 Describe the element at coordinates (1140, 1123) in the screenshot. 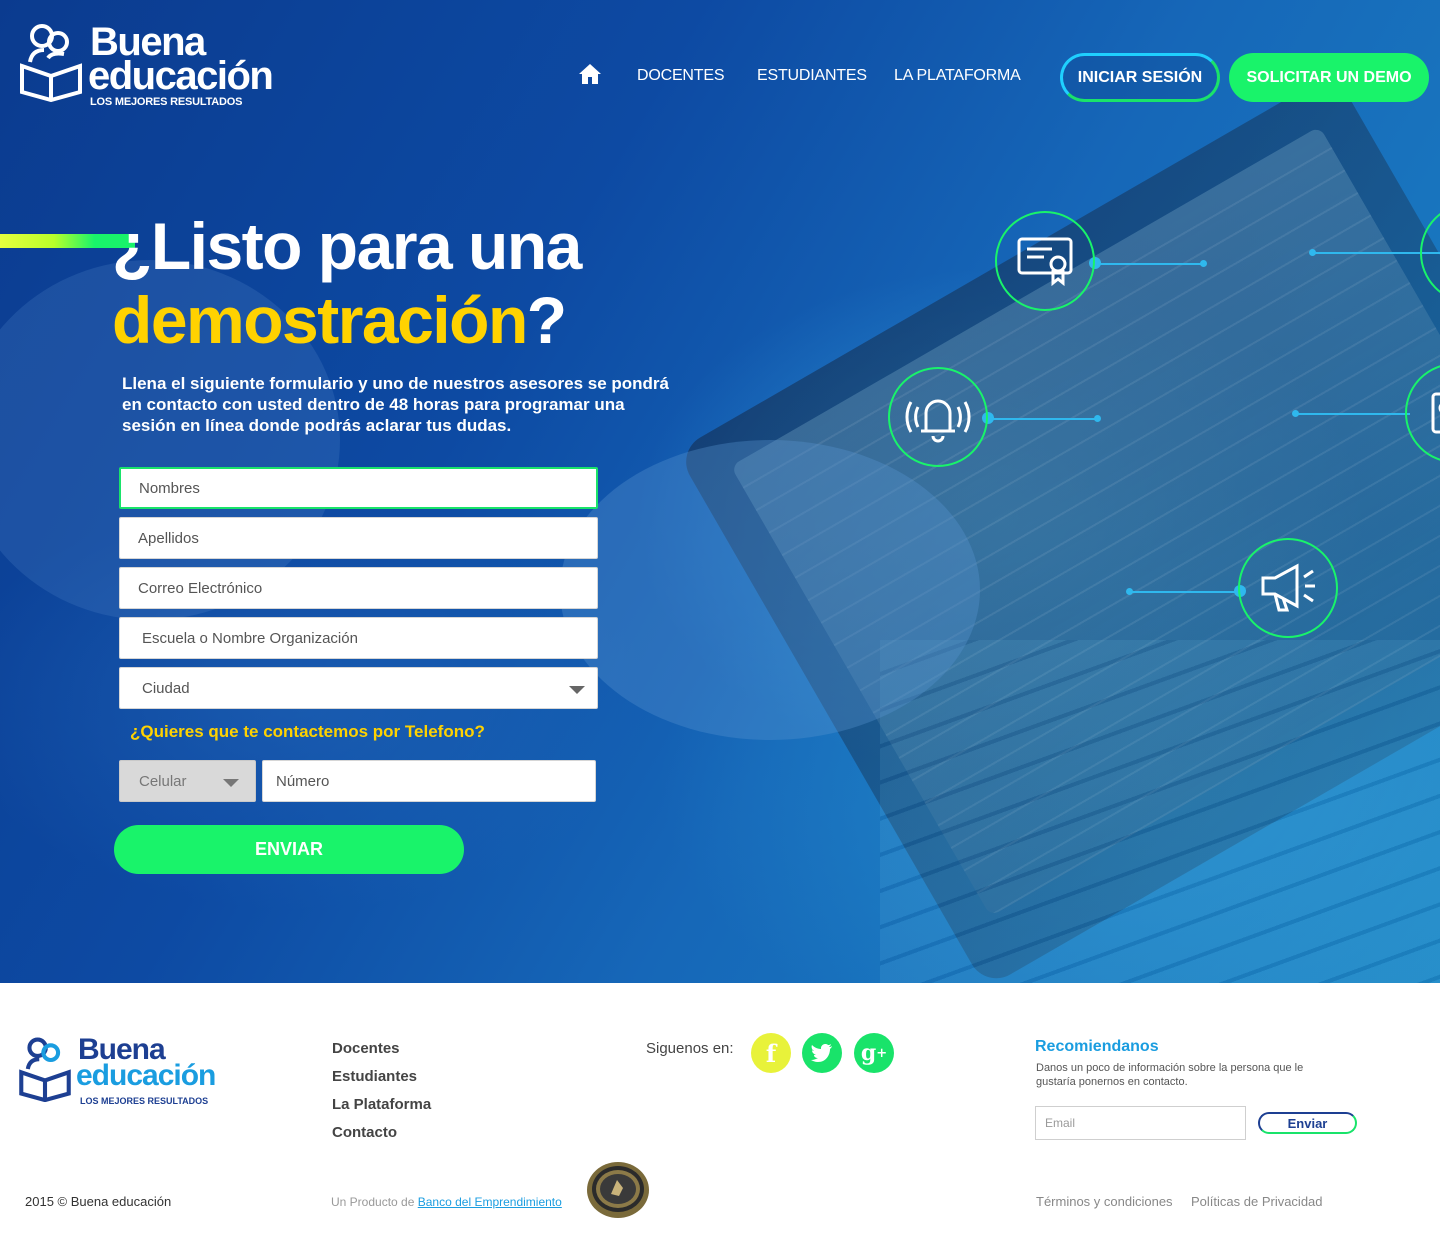

I see `footer-email-input: Email` at that location.